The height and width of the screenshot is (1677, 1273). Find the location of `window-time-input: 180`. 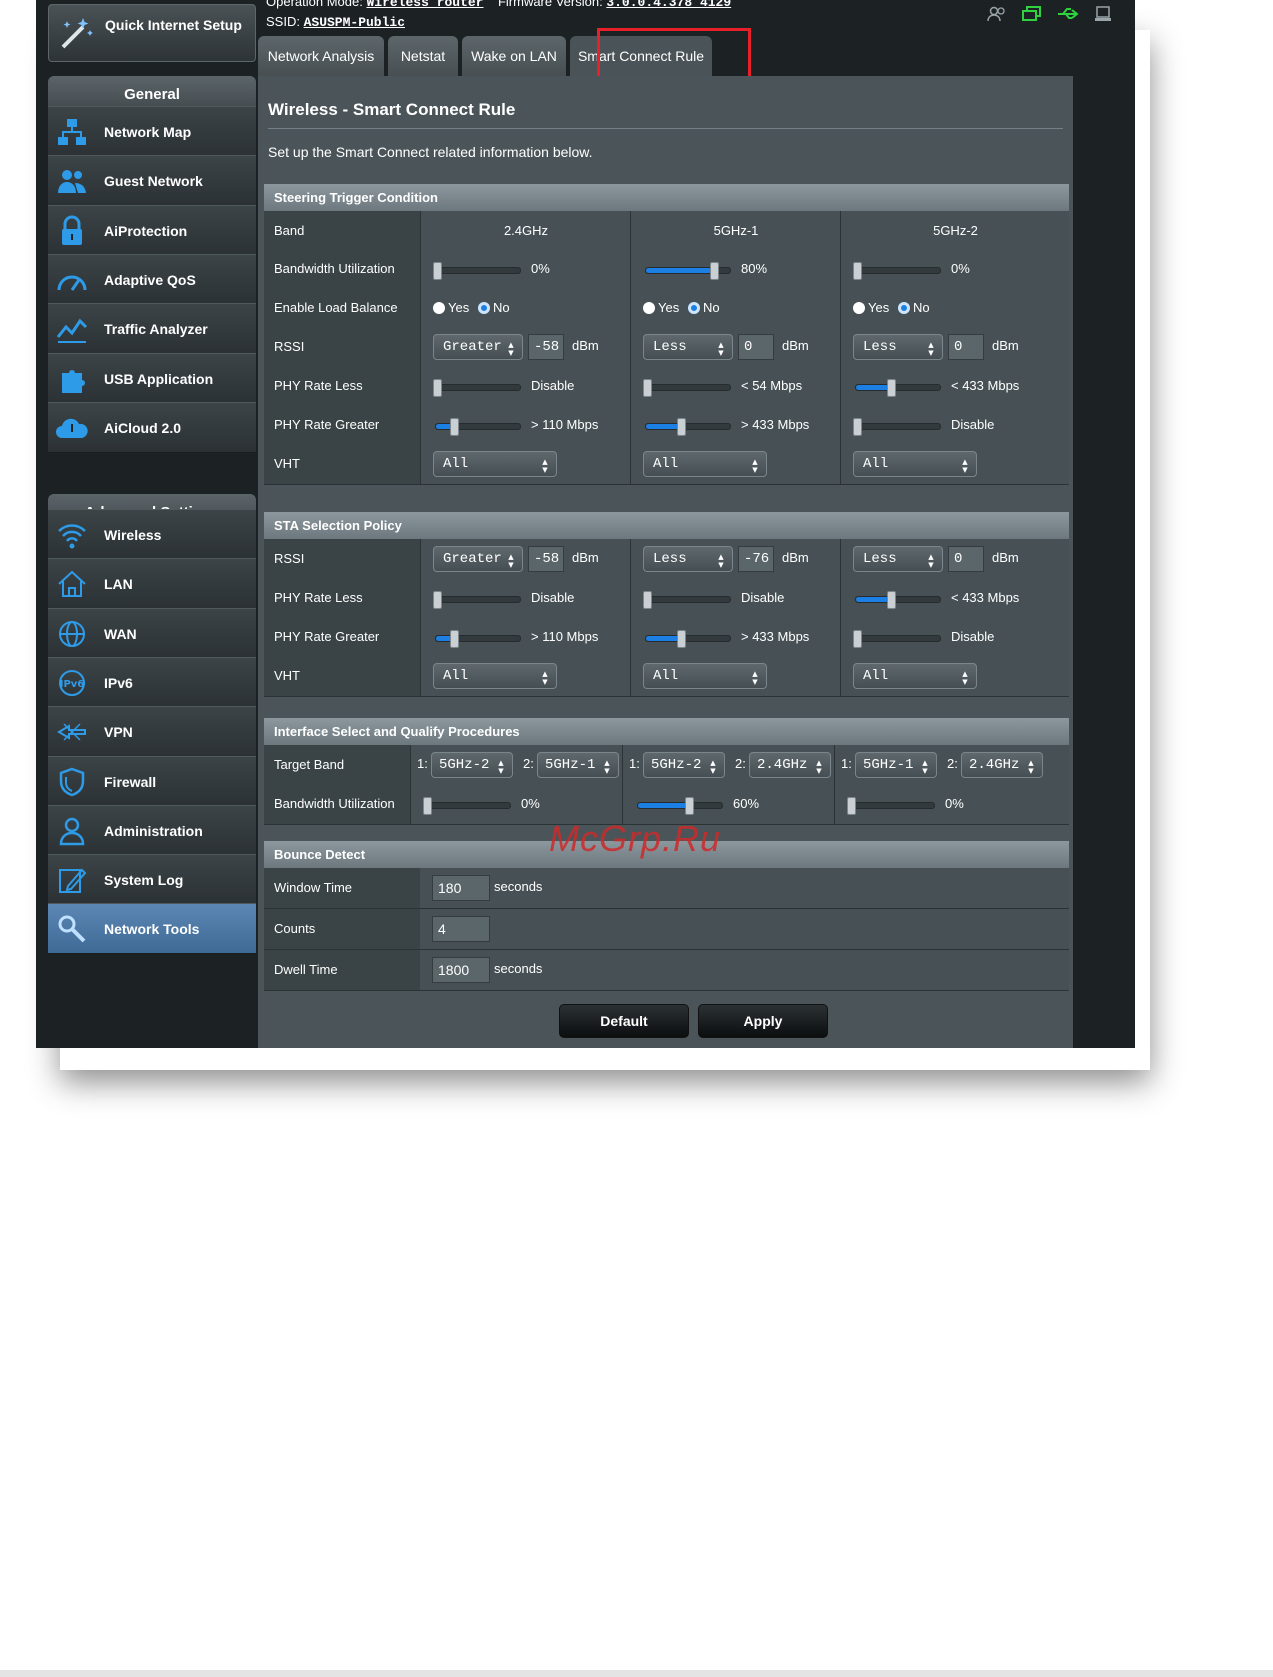

window-time-input: 180 is located at coordinates (461, 888).